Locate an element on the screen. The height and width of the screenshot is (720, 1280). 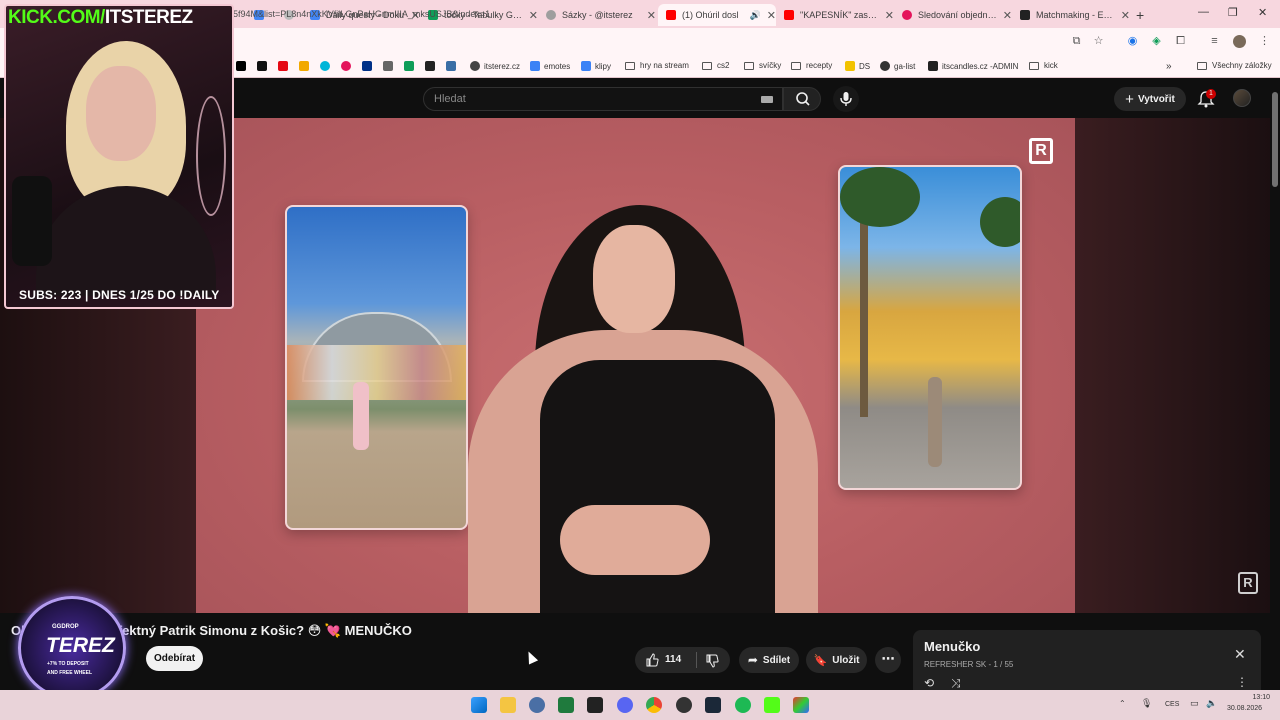
bookmark-paypal is located at coordinates (369, 66).